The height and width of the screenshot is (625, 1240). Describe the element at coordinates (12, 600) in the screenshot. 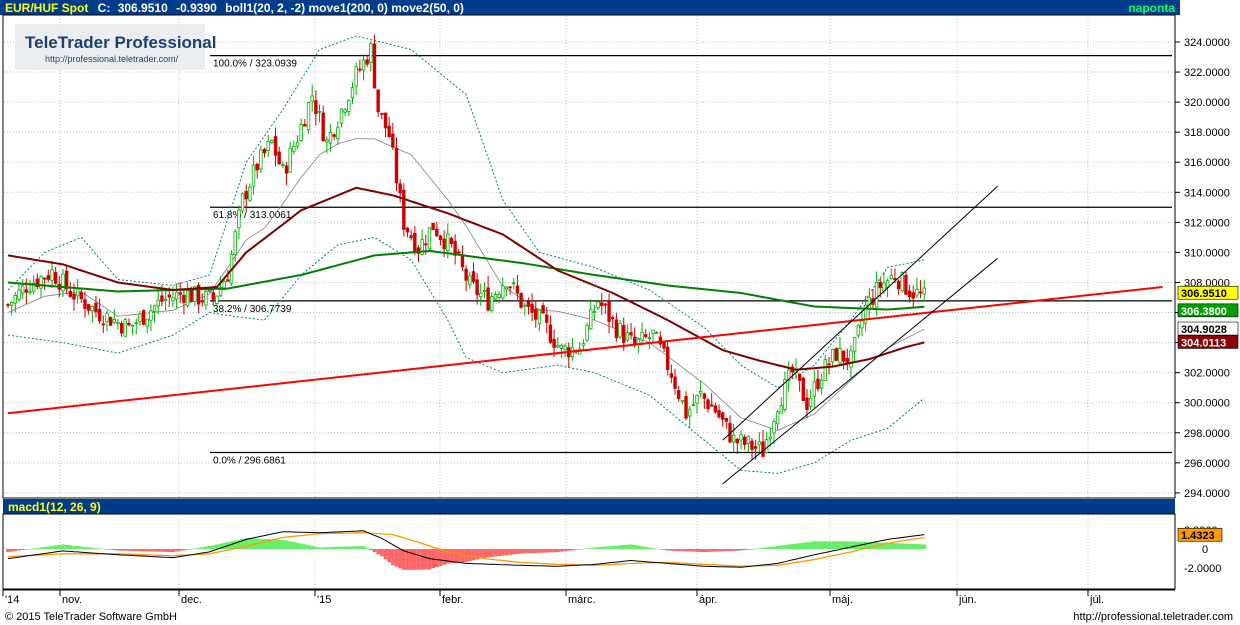

I see `time-tick-label: '14` at that location.